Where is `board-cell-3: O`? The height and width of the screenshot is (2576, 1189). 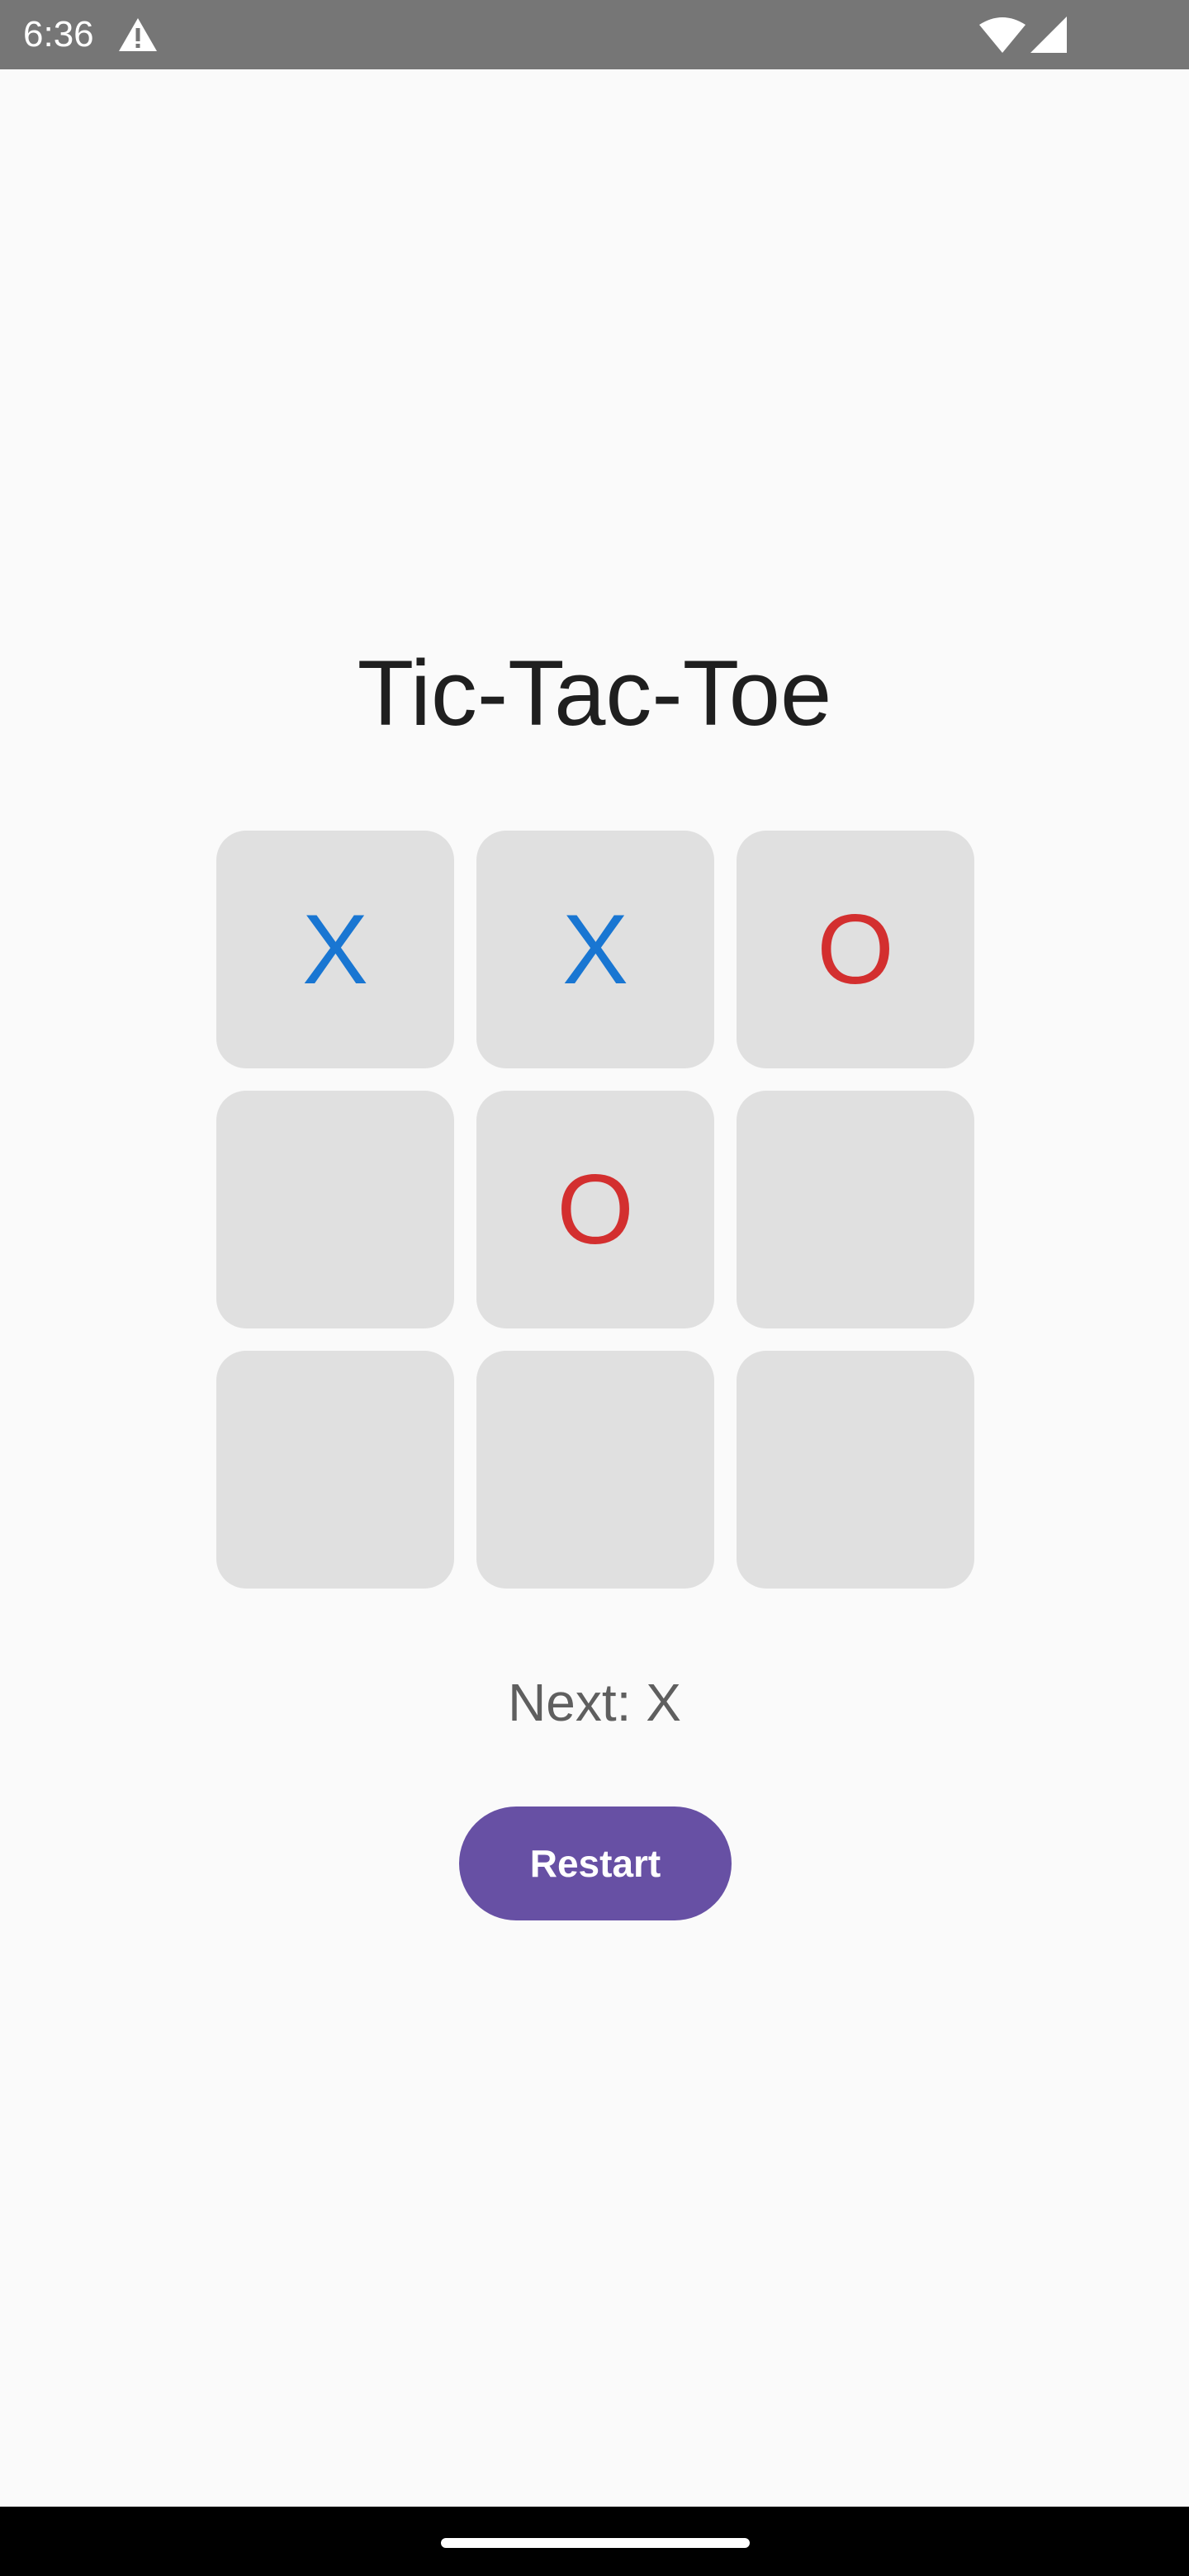 board-cell-3: O is located at coordinates (855, 949).